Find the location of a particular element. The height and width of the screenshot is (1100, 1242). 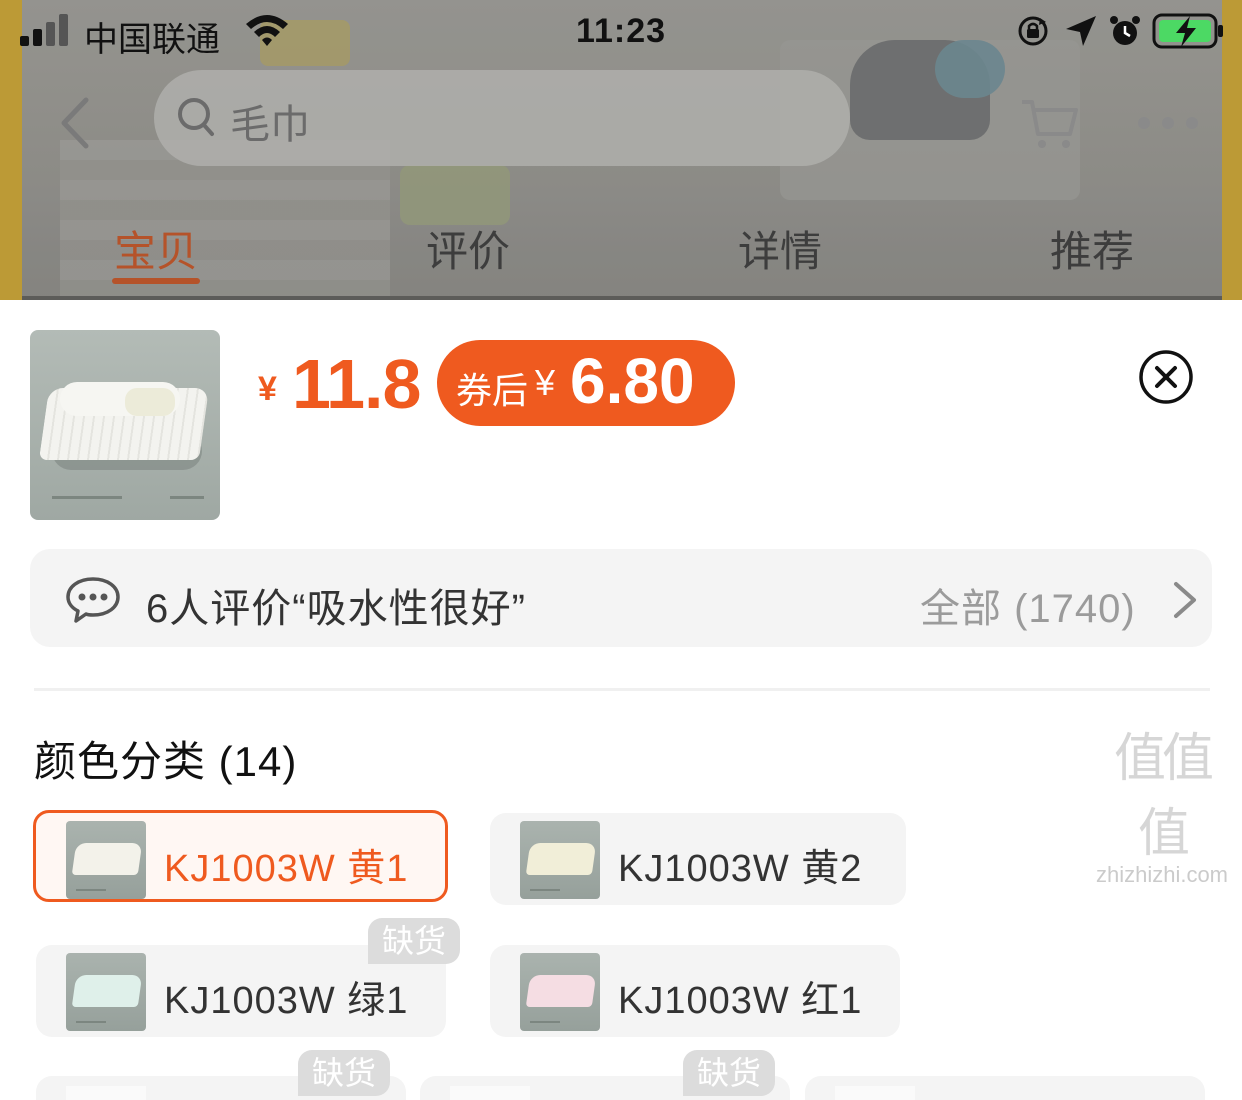

tab-reviews: 评价 is located at coordinates (468, 248).